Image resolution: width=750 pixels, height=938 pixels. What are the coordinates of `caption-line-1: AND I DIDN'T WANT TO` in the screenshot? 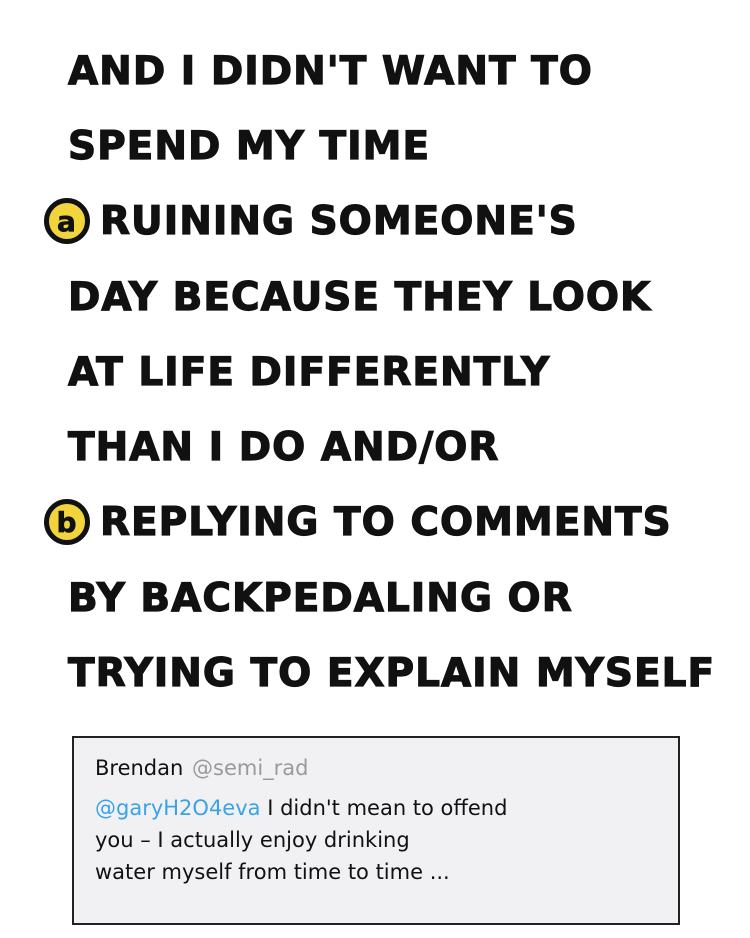 It's located at (330, 71).